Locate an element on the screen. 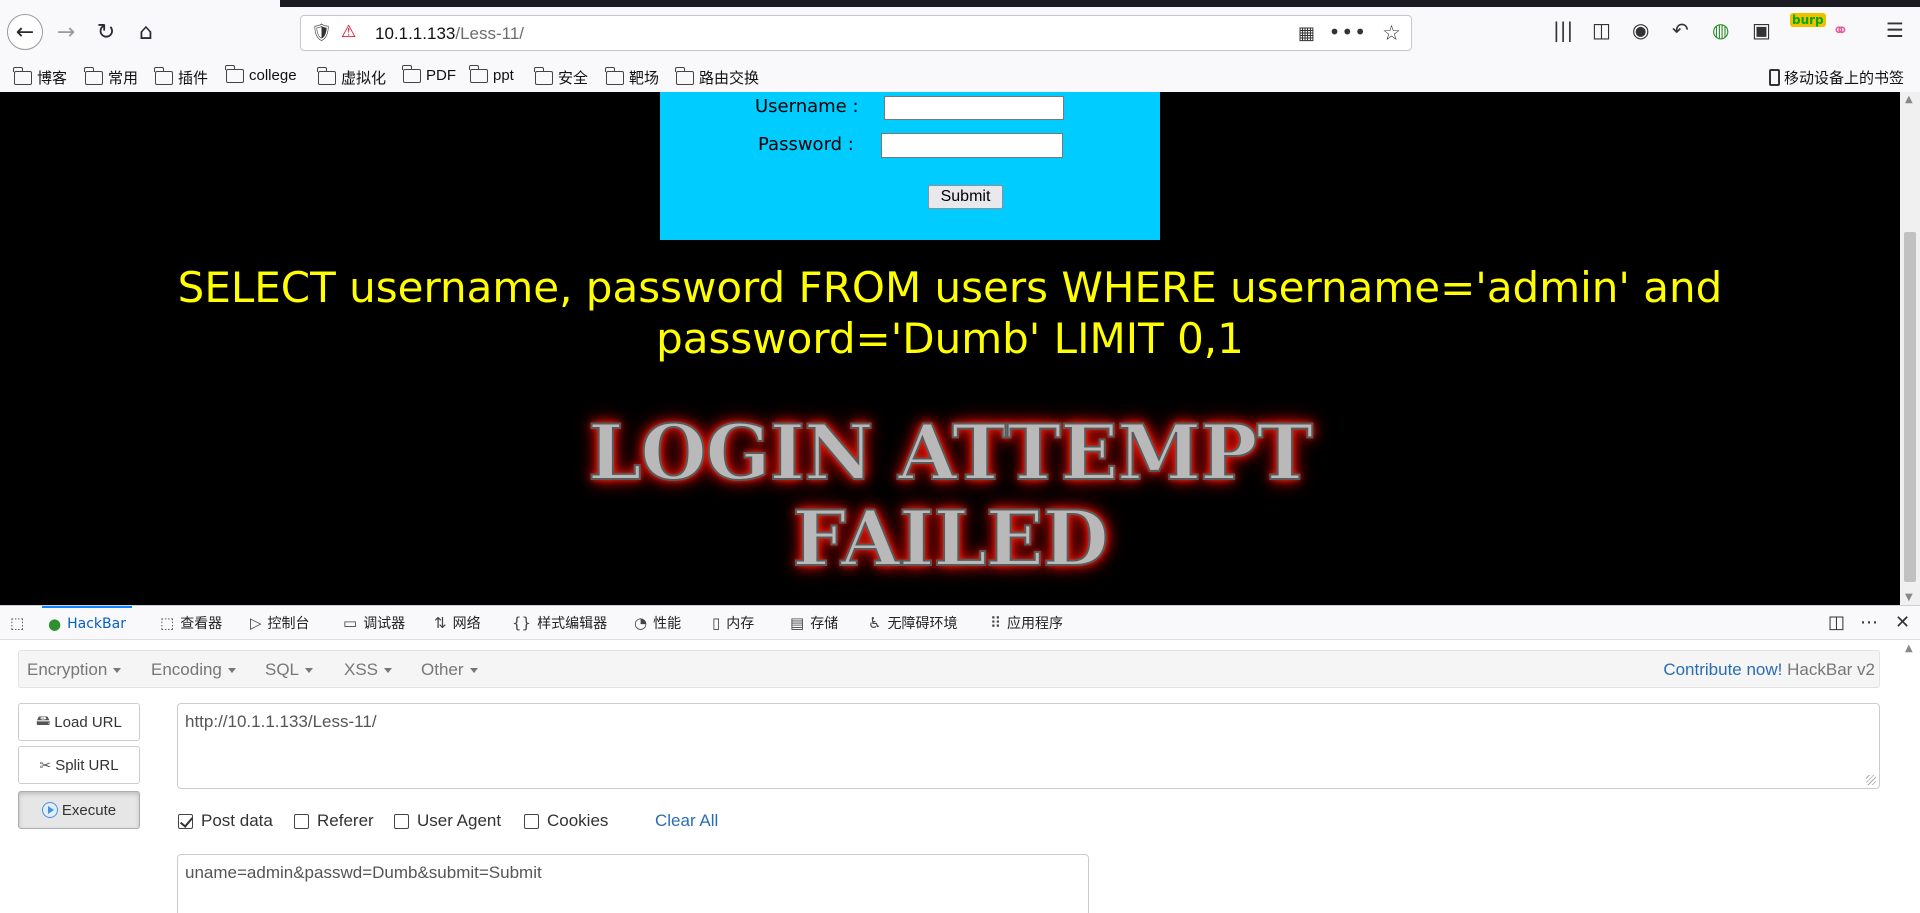 The width and height of the screenshot is (1920, 913). reload-button: ↻ is located at coordinates (106, 32).